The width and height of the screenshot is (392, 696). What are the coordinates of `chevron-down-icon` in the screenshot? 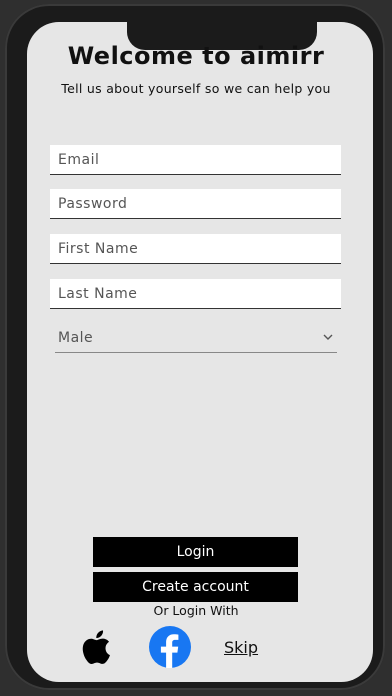 It's located at (328, 337).